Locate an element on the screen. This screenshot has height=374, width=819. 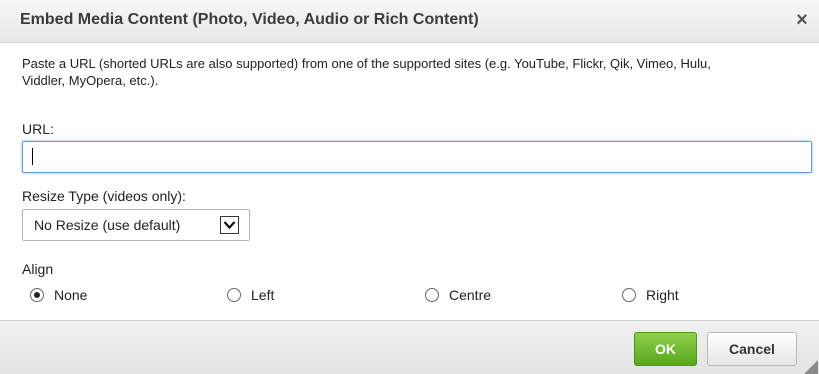
align-centre-radio is located at coordinates (432, 295).